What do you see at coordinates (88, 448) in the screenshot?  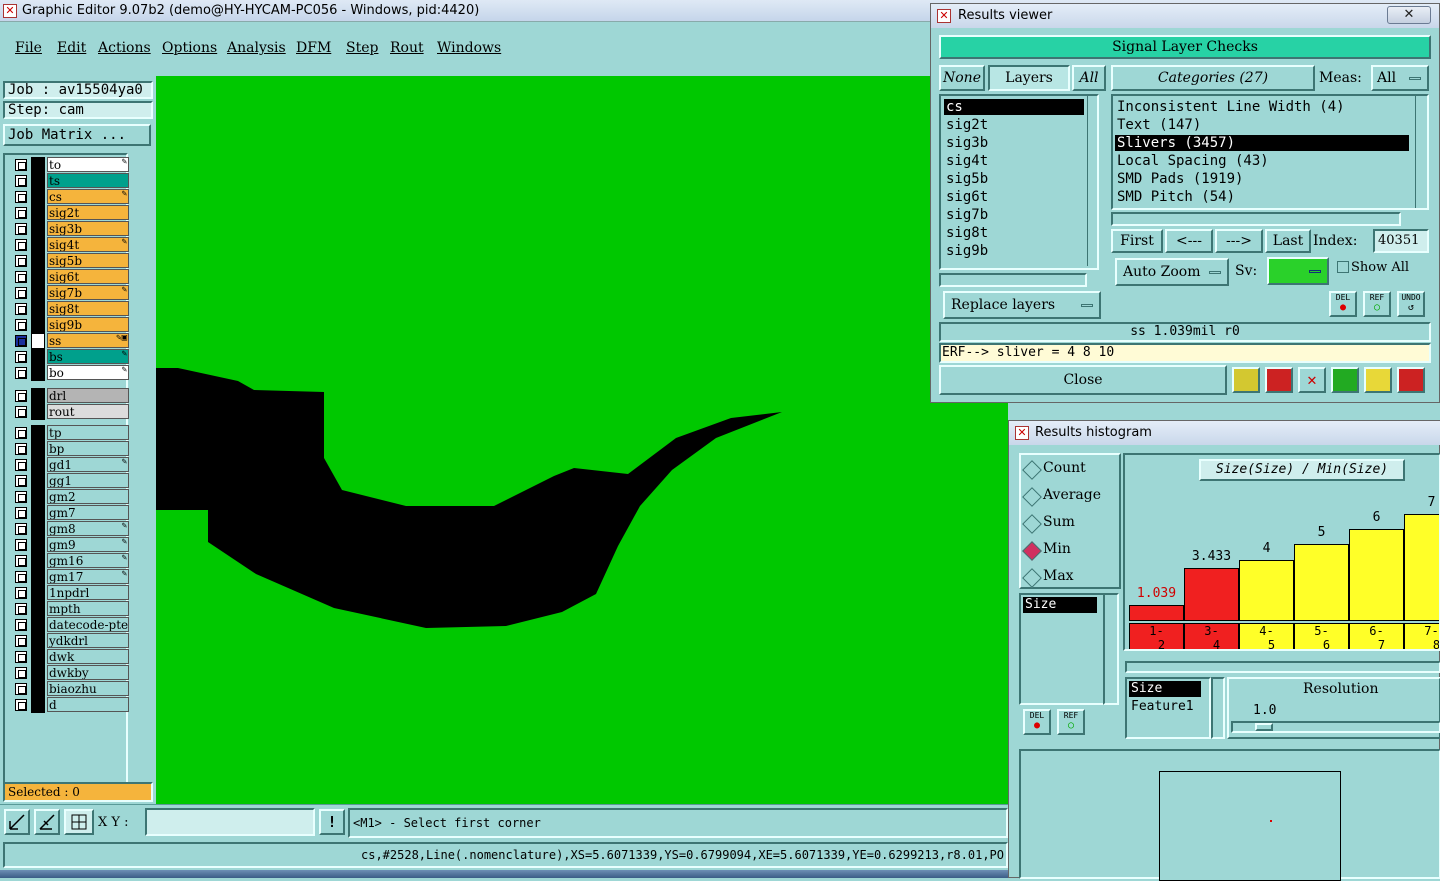 I see `layer-name: bp` at bounding box center [88, 448].